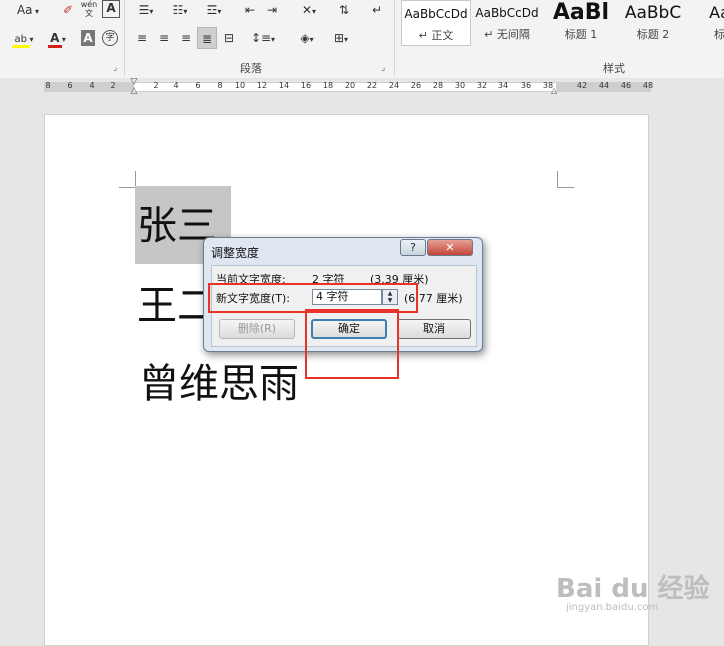  I want to click on style-name: 标题 2, so click(653, 34).